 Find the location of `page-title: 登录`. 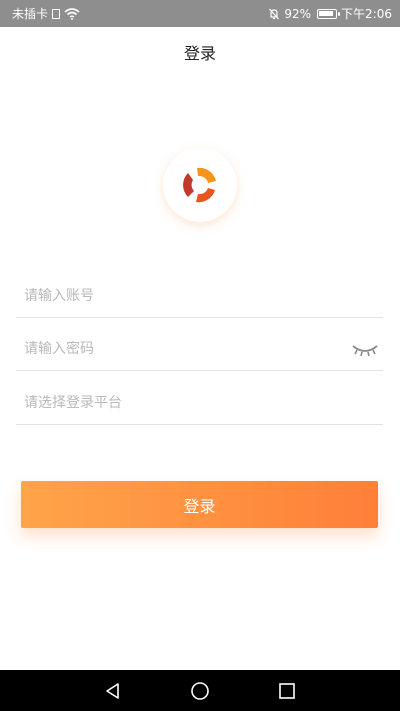

page-title: 登录 is located at coordinates (199, 53).